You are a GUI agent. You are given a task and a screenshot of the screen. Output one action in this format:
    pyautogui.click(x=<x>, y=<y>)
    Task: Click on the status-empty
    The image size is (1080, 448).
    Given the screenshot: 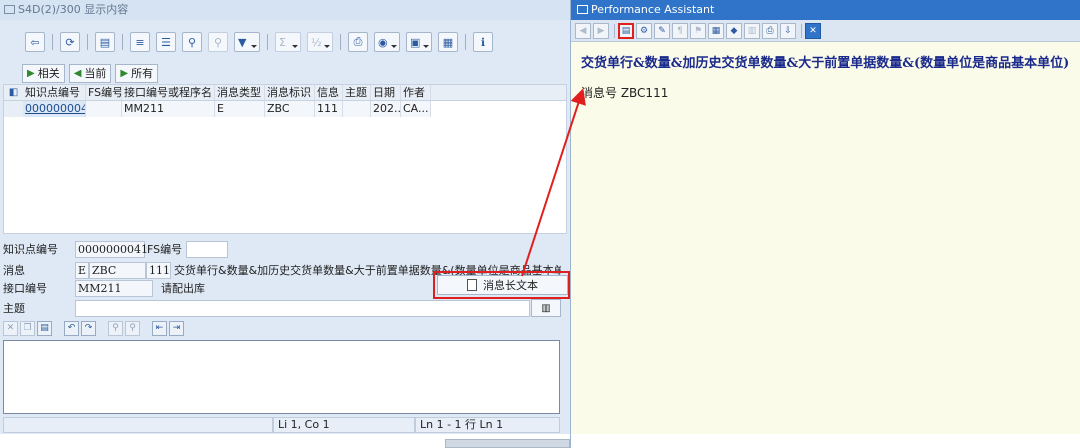 What is the action you would take?
    pyautogui.click(x=138, y=425)
    